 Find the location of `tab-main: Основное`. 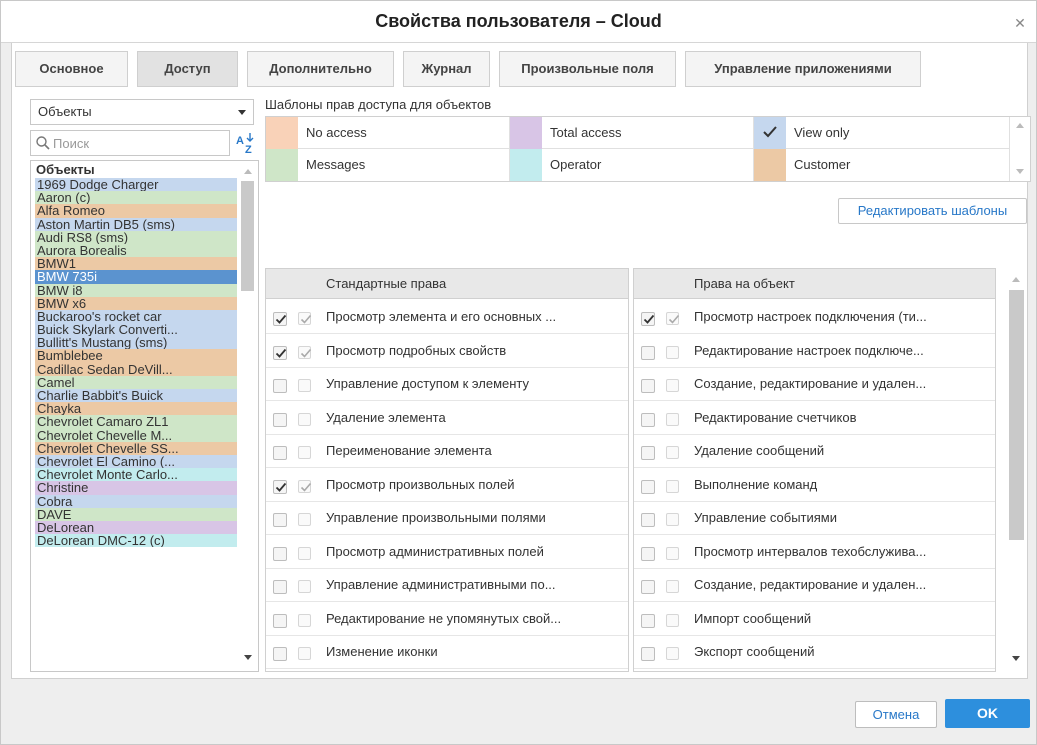

tab-main: Основное is located at coordinates (71, 69).